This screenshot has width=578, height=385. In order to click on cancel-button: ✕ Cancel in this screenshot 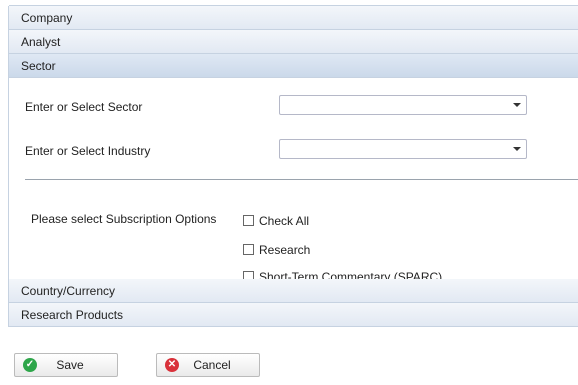, I will do `click(208, 365)`.